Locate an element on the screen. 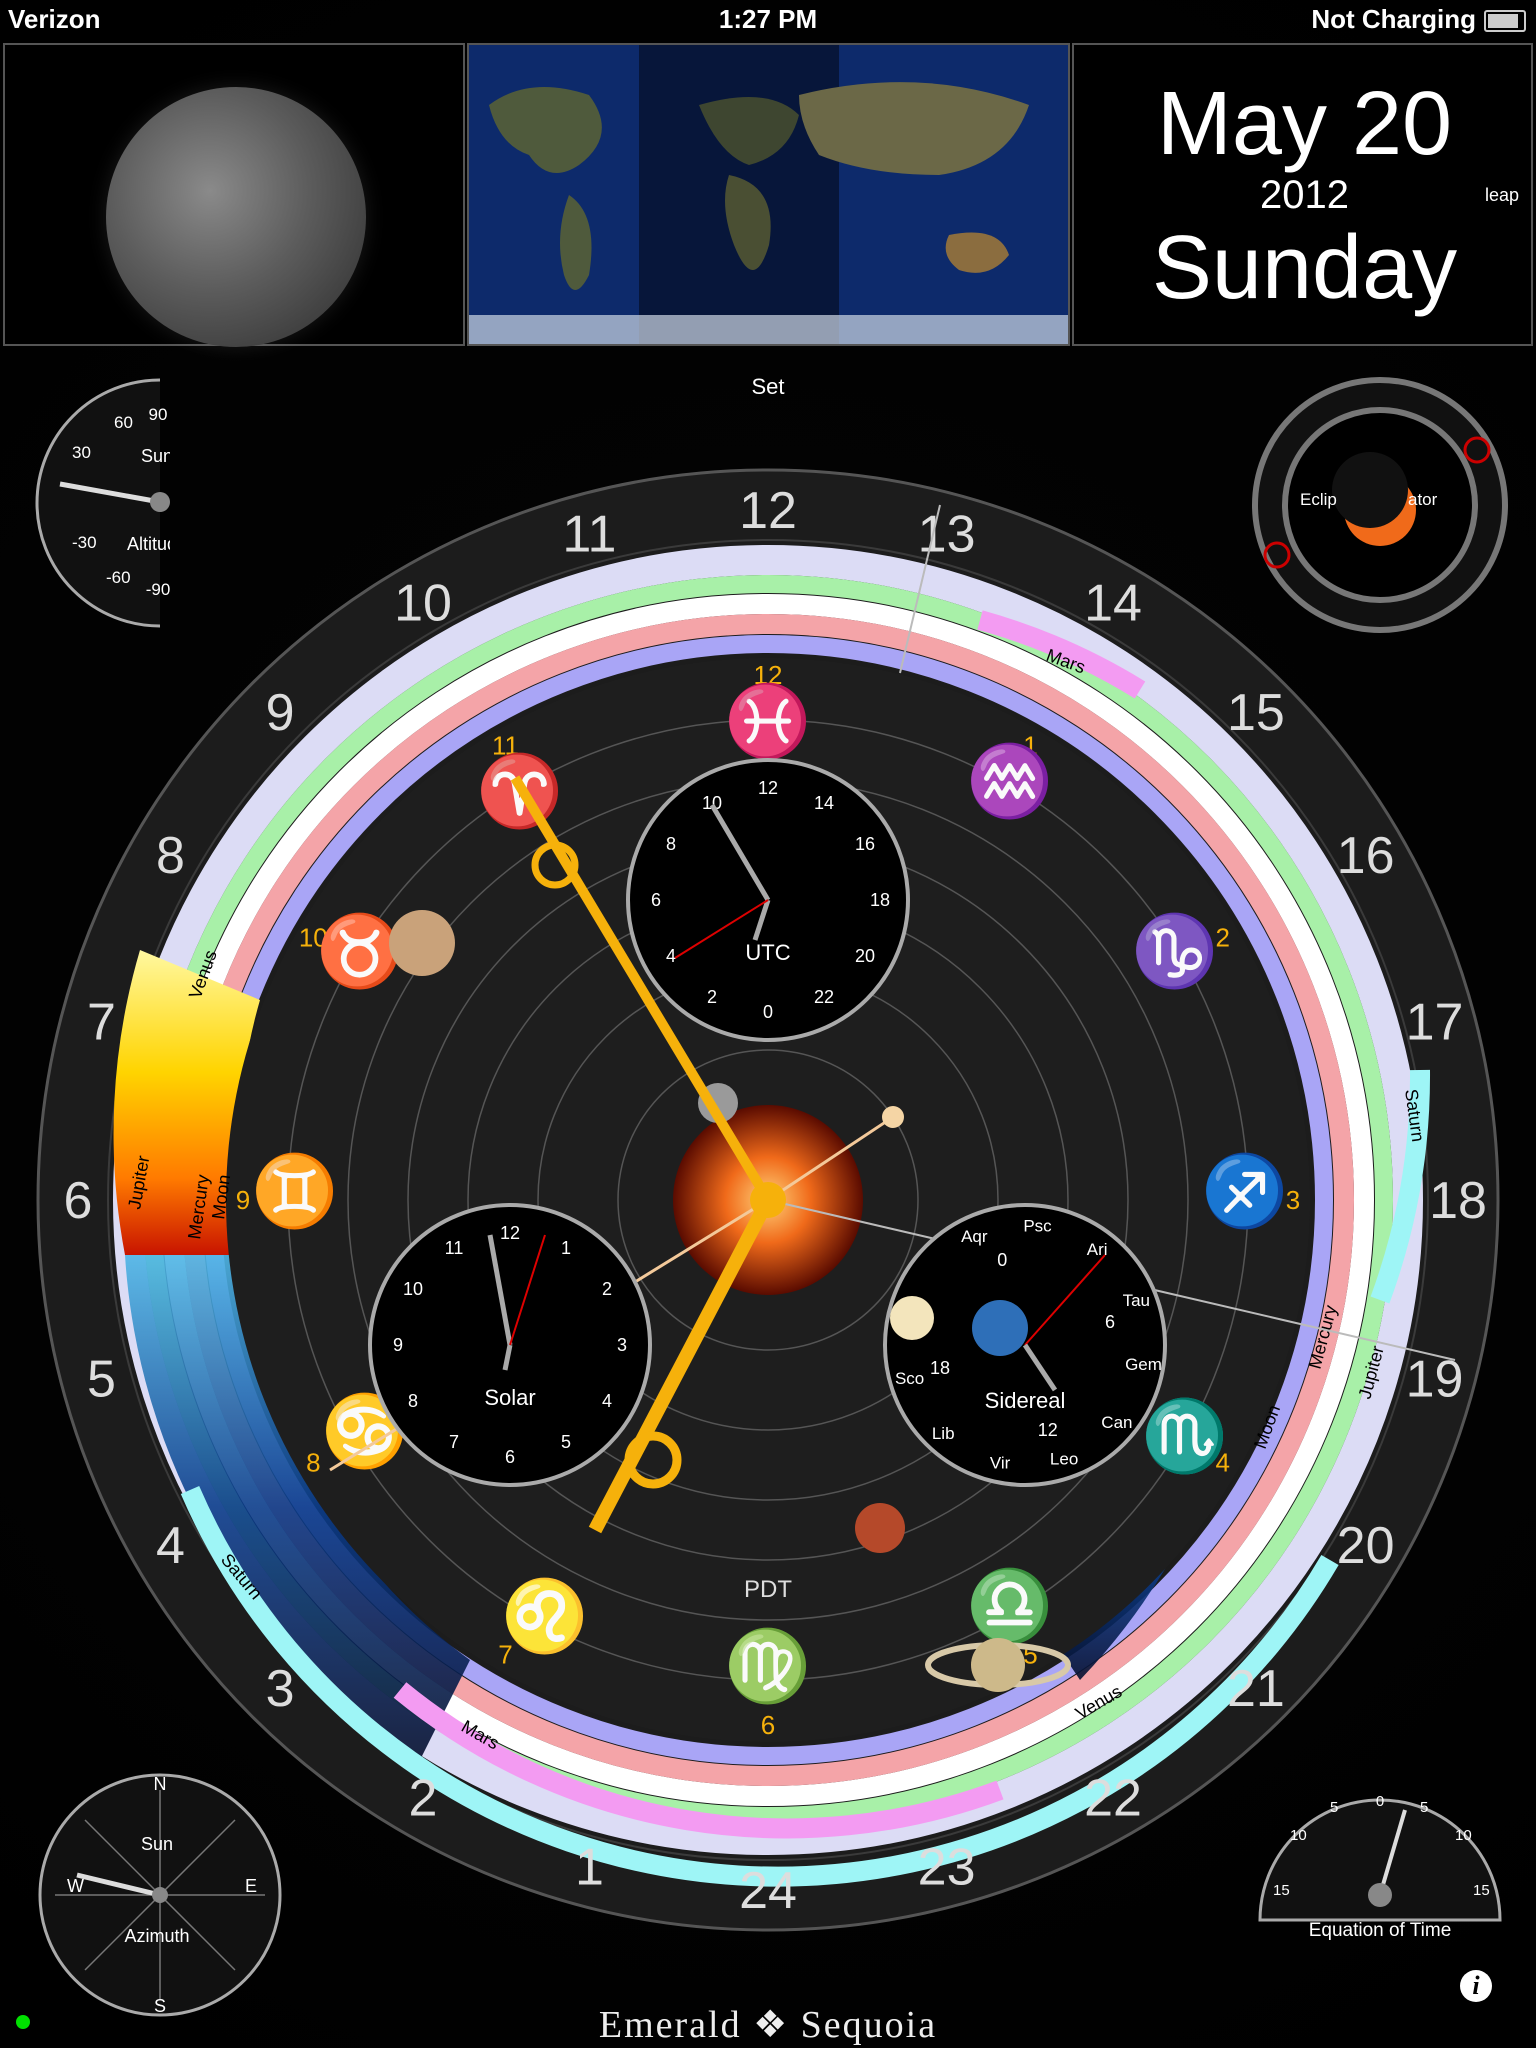 This screenshot has width=1536, height=2048. utc-number-3: 18 is located at coordinates (880, 900).